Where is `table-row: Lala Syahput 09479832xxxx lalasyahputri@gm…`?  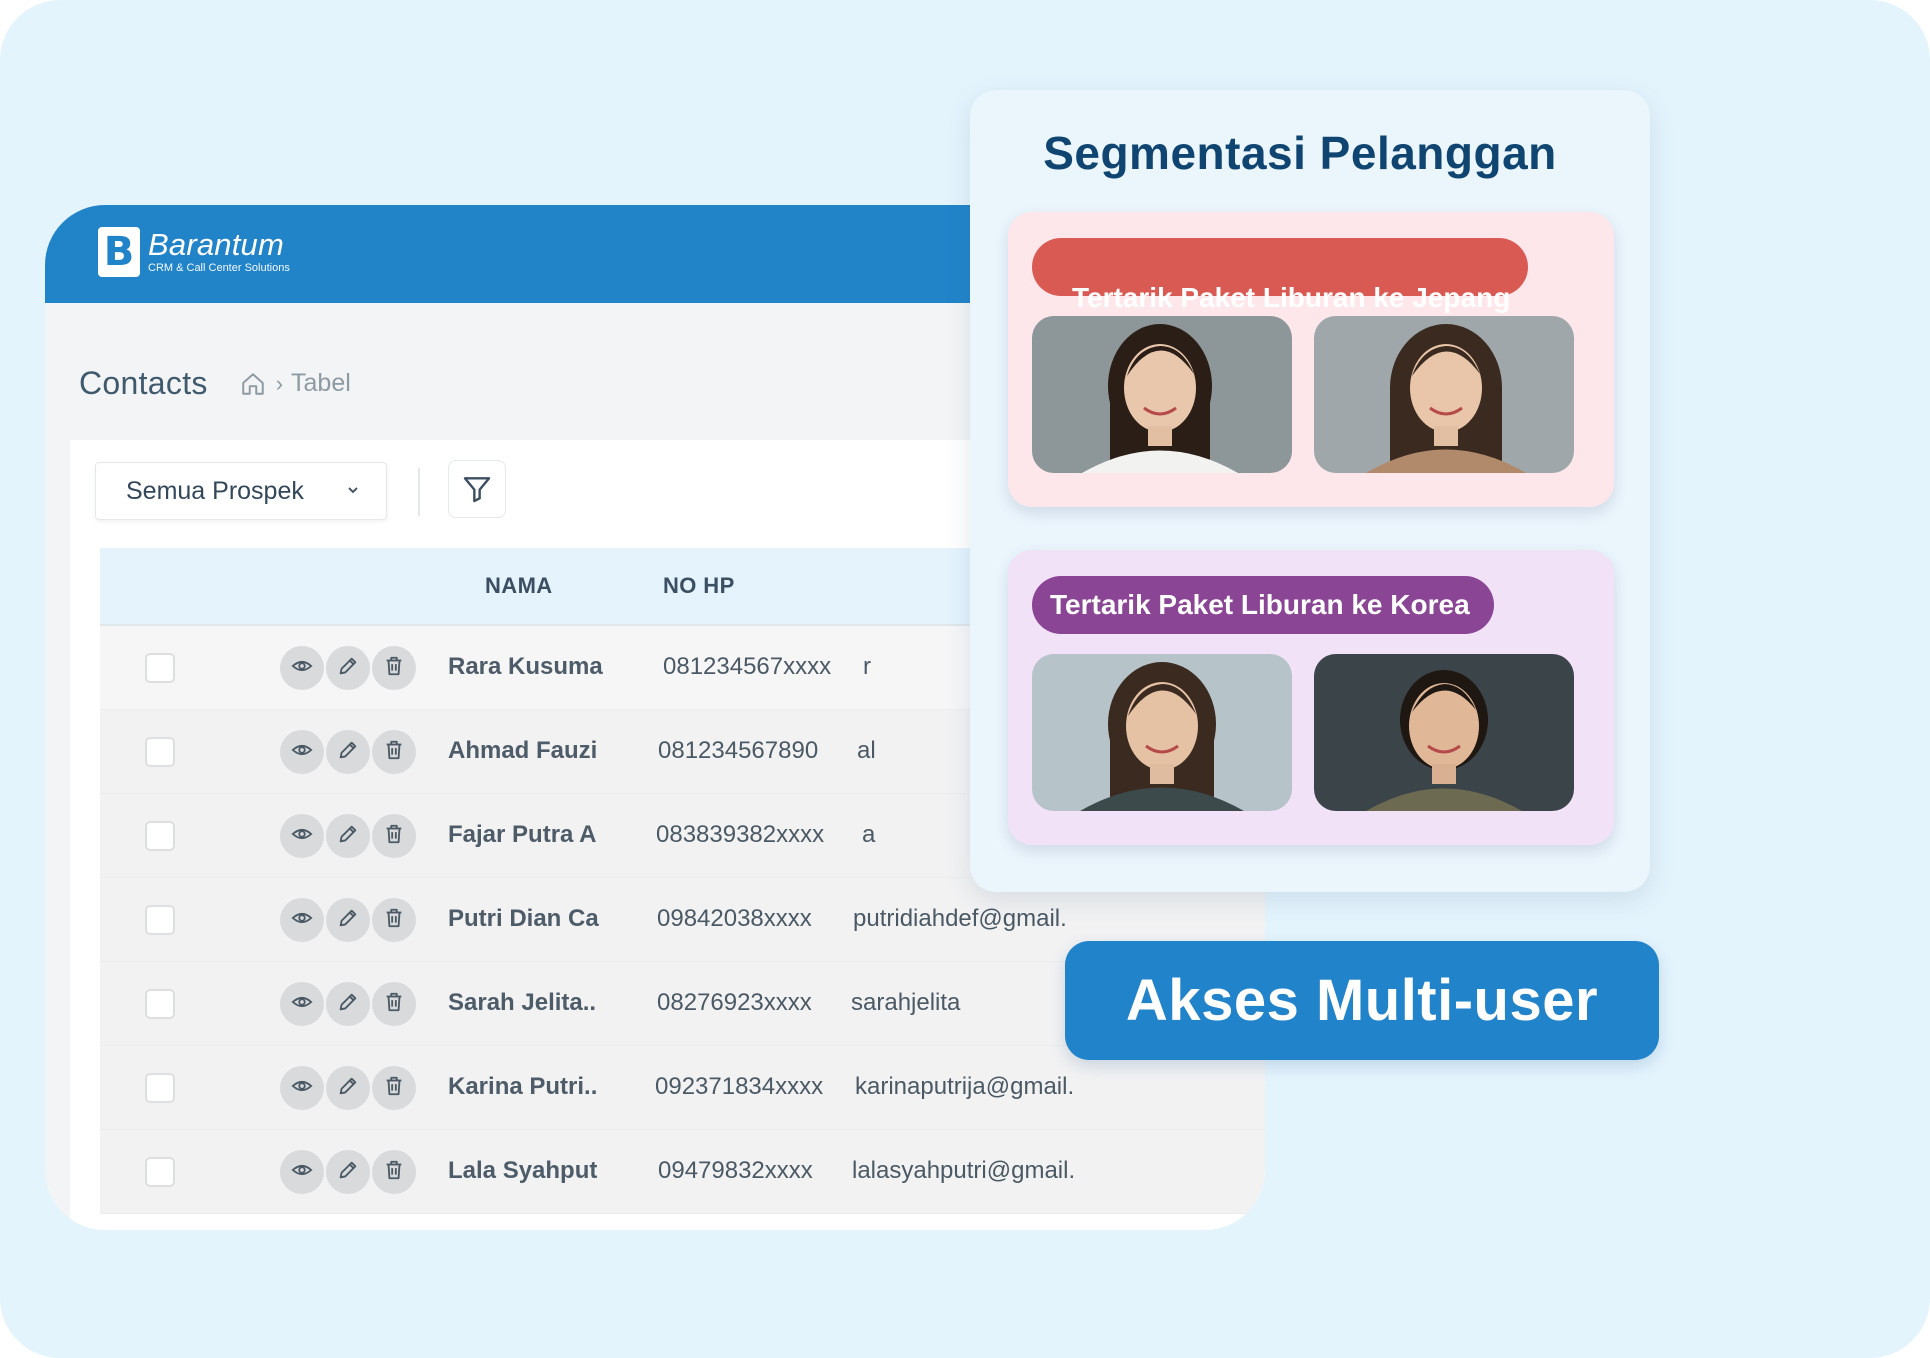 table-row: Lala Syahput 09479832xxxx lalasyahputri@gm… is located at coordinates (682, 1172).